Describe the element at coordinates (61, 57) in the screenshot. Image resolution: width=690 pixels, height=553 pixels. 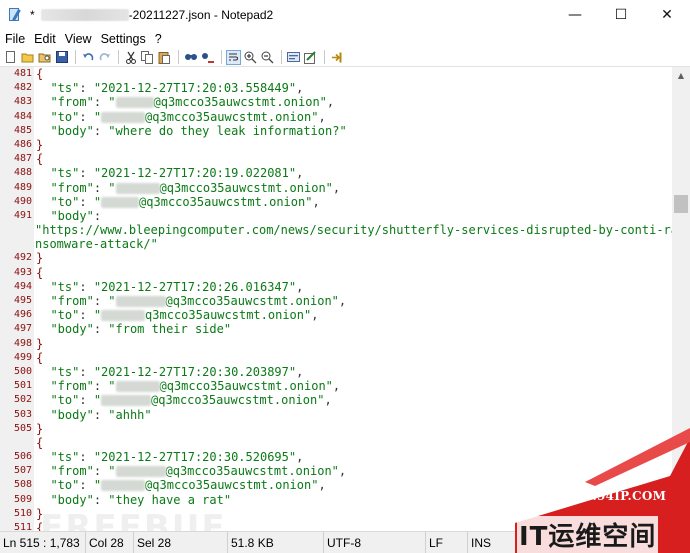
I see `save-icon` at that location.